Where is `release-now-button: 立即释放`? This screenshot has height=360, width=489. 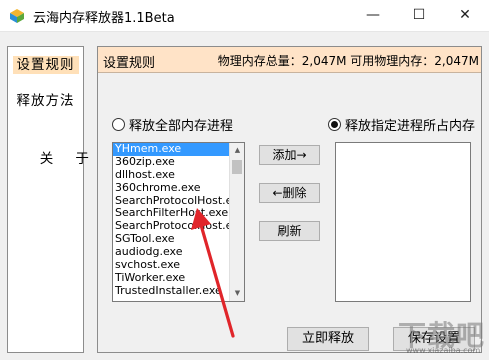
release-now-button: 立即释放 is located at coordinates (328, 339).